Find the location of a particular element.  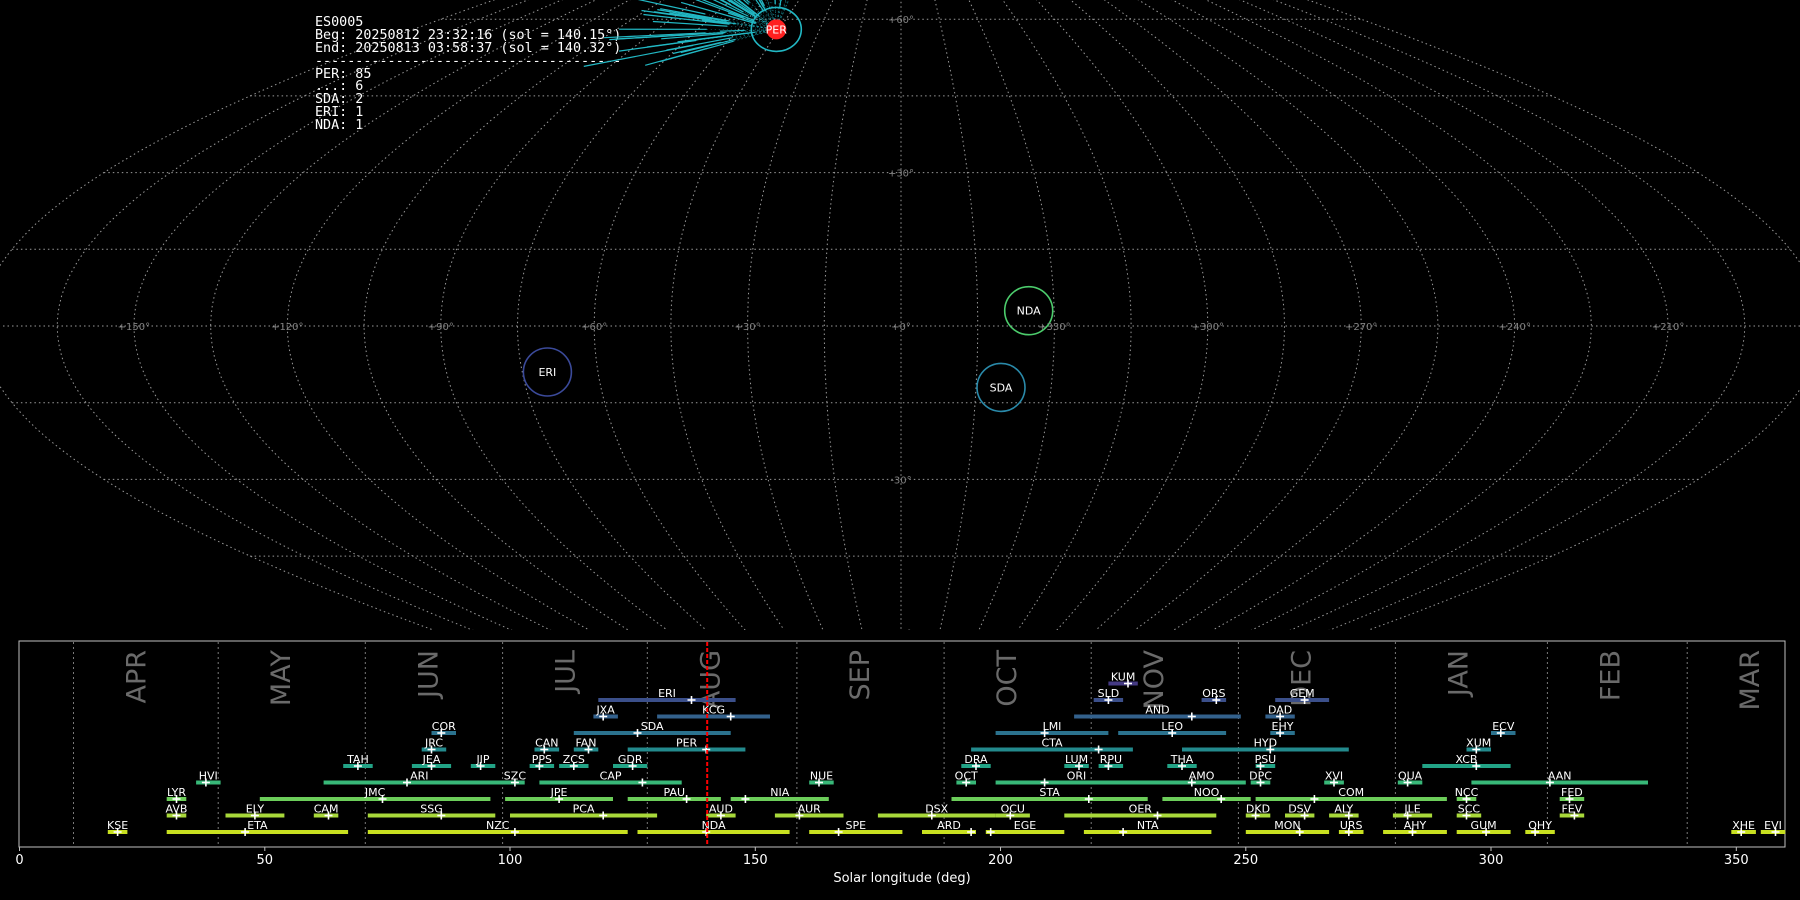

shower-bar-label: HVI is located at coordinates (208, 776).